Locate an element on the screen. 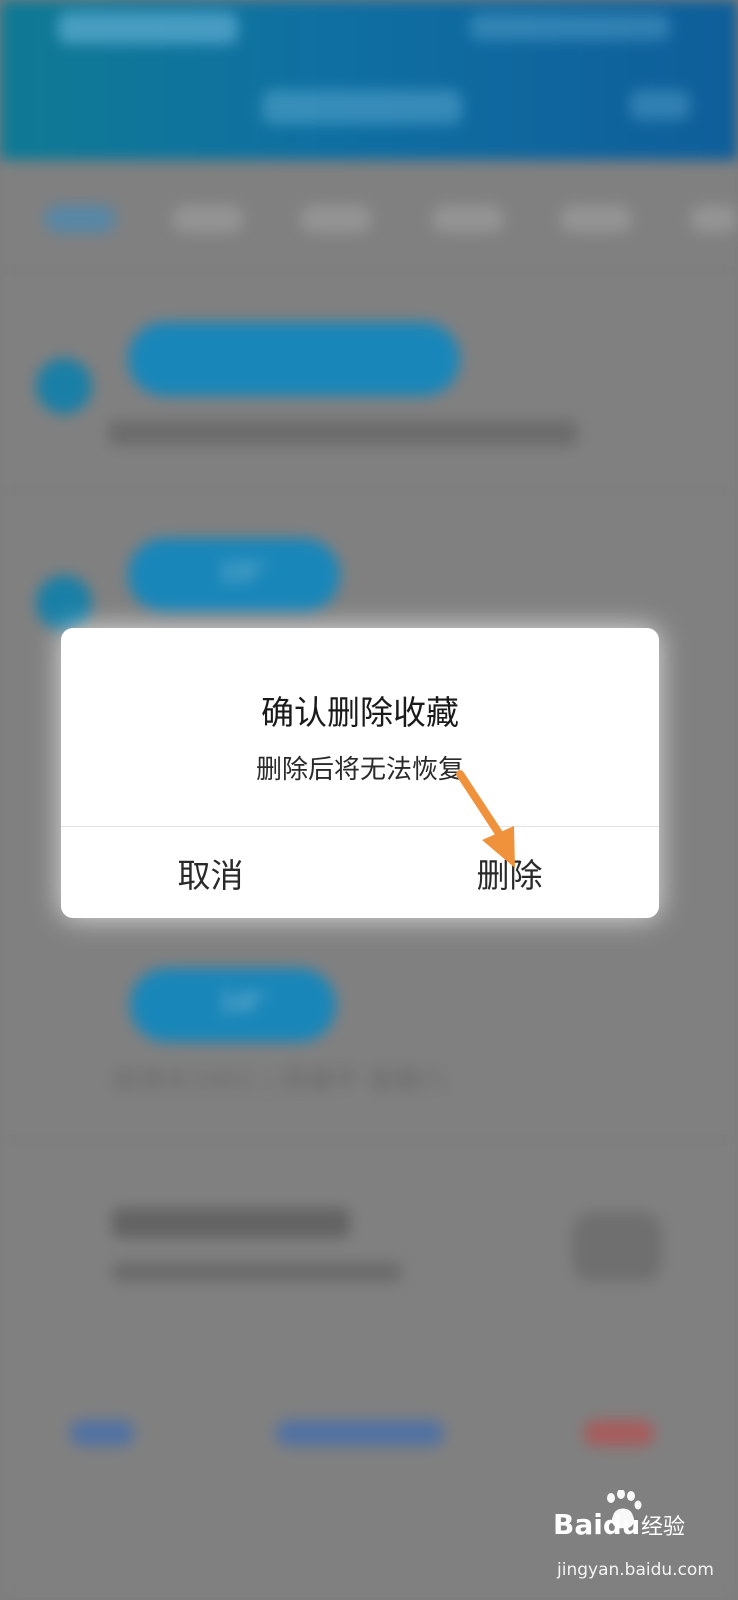  cancel-button: 取消 is located at coordinates (210, 872).